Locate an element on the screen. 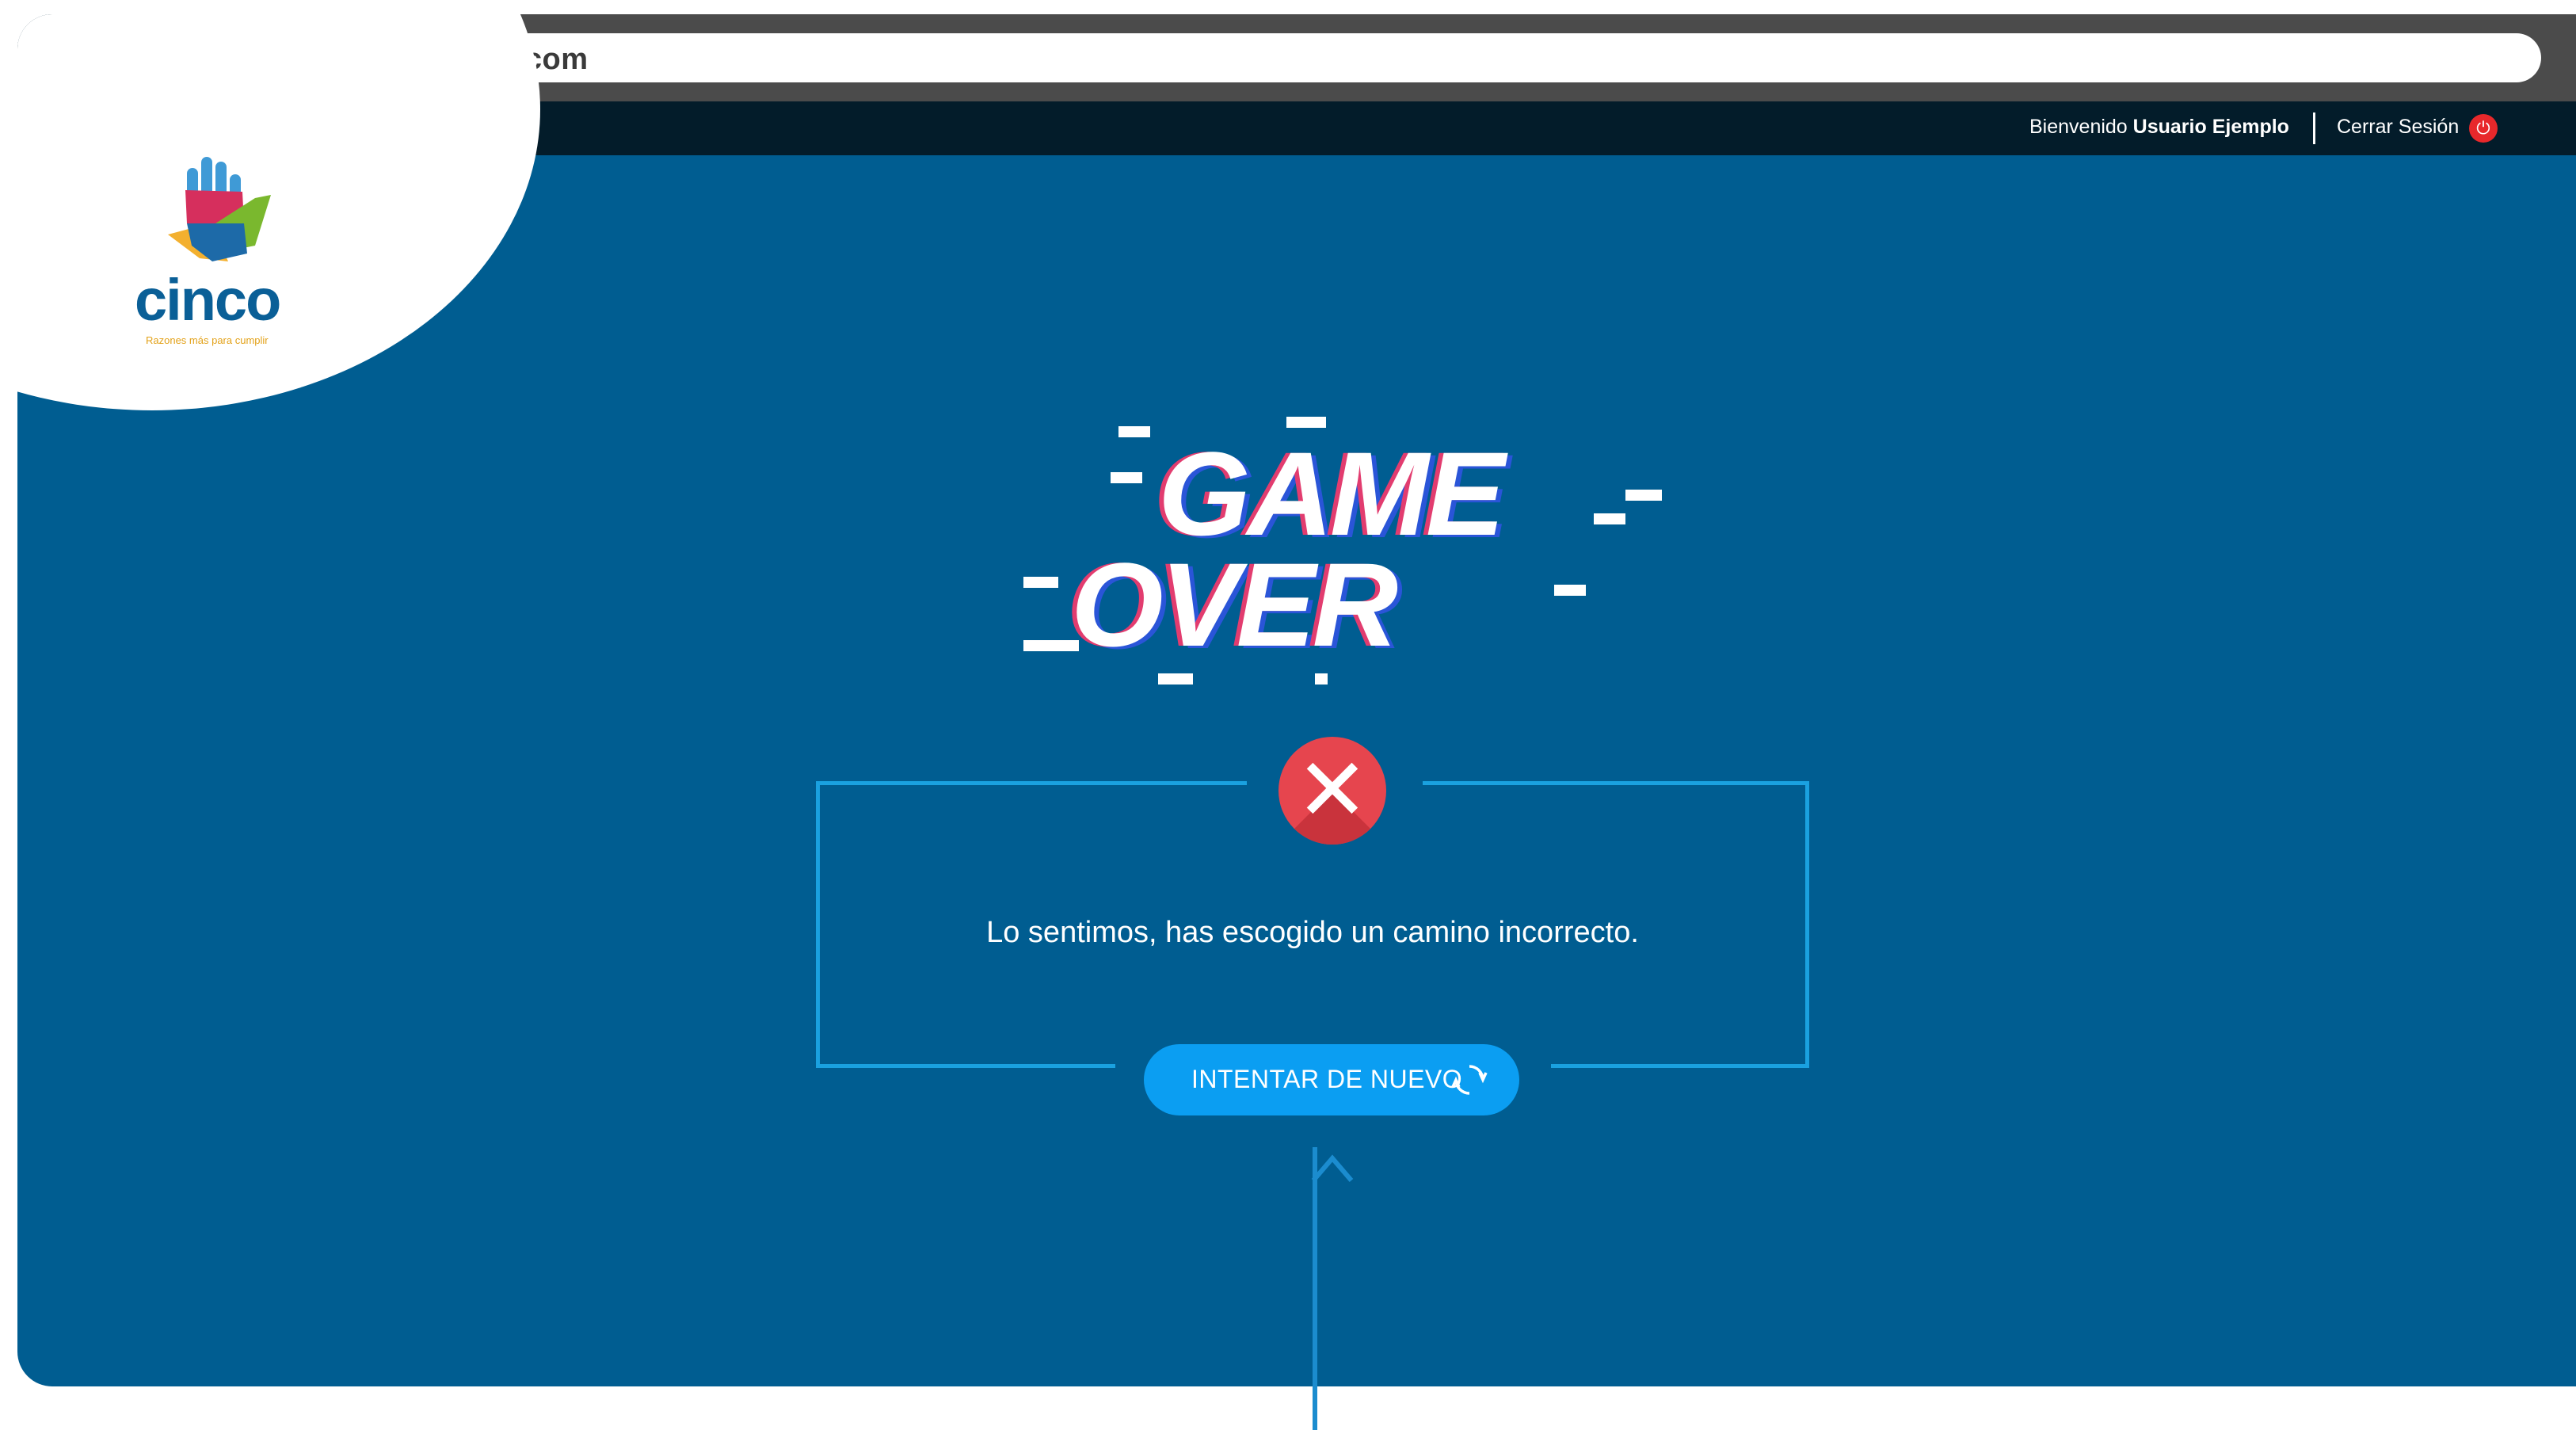 This screenshot has height=1430, width=2576. retry-button-label: INTENTAR DE NUEVO is located at coordinates (1327, 1079).